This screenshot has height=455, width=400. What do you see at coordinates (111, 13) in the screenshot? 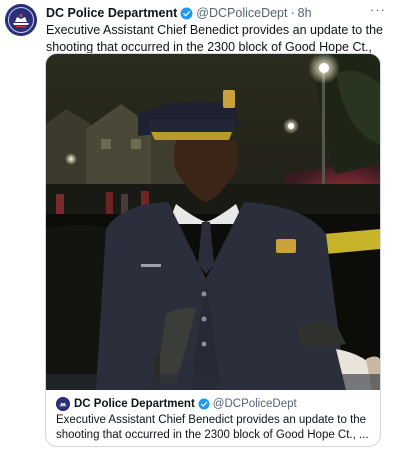
I see `author-name: DC Police Department` at bounding box center [111, 13].